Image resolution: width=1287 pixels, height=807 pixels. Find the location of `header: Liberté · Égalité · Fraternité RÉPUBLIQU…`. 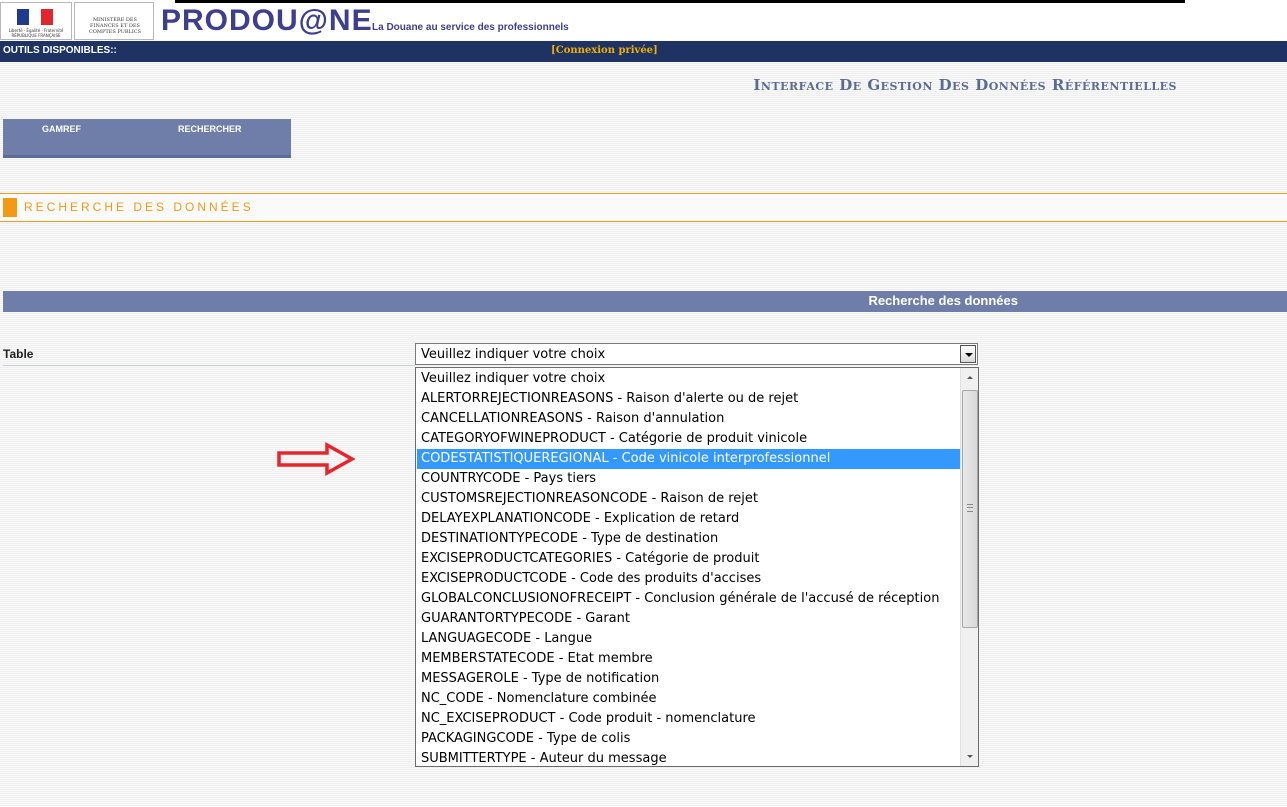

header: Liberté · Égalité · Fraternité RÉPUBLIQU… is located at coordinates (643, 20).